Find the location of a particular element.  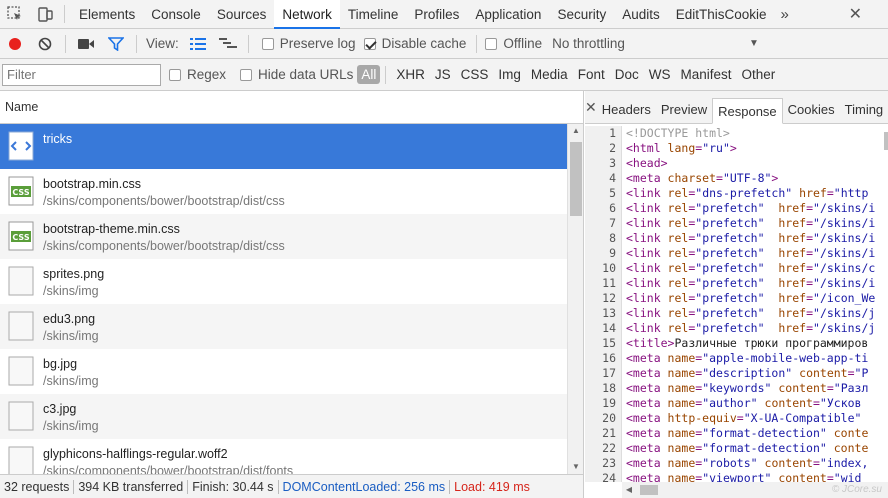

preserve-log-checkbox is located at coordinates (267, 43).